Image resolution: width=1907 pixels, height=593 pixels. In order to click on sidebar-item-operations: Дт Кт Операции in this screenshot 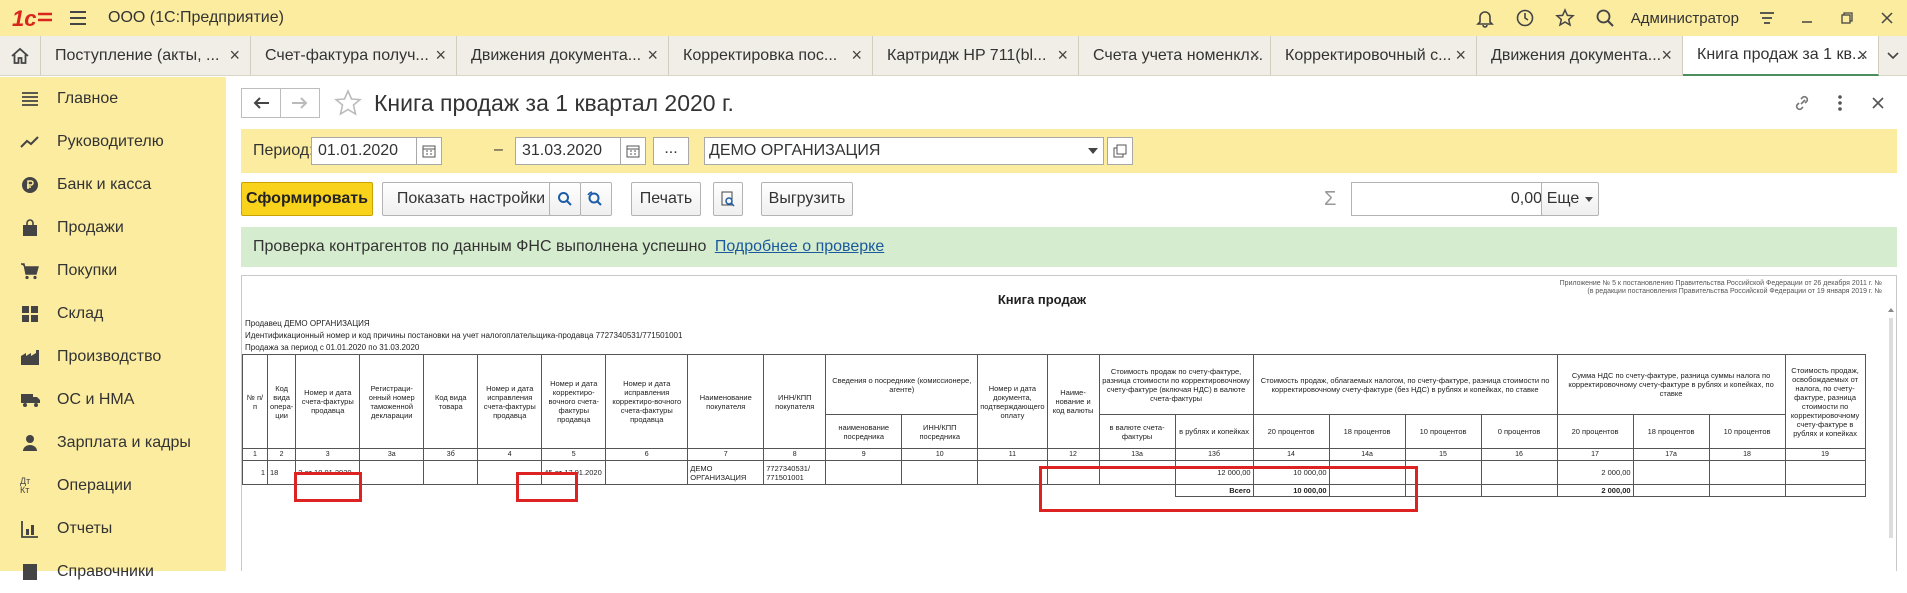, I will do `click(113, 485)`.